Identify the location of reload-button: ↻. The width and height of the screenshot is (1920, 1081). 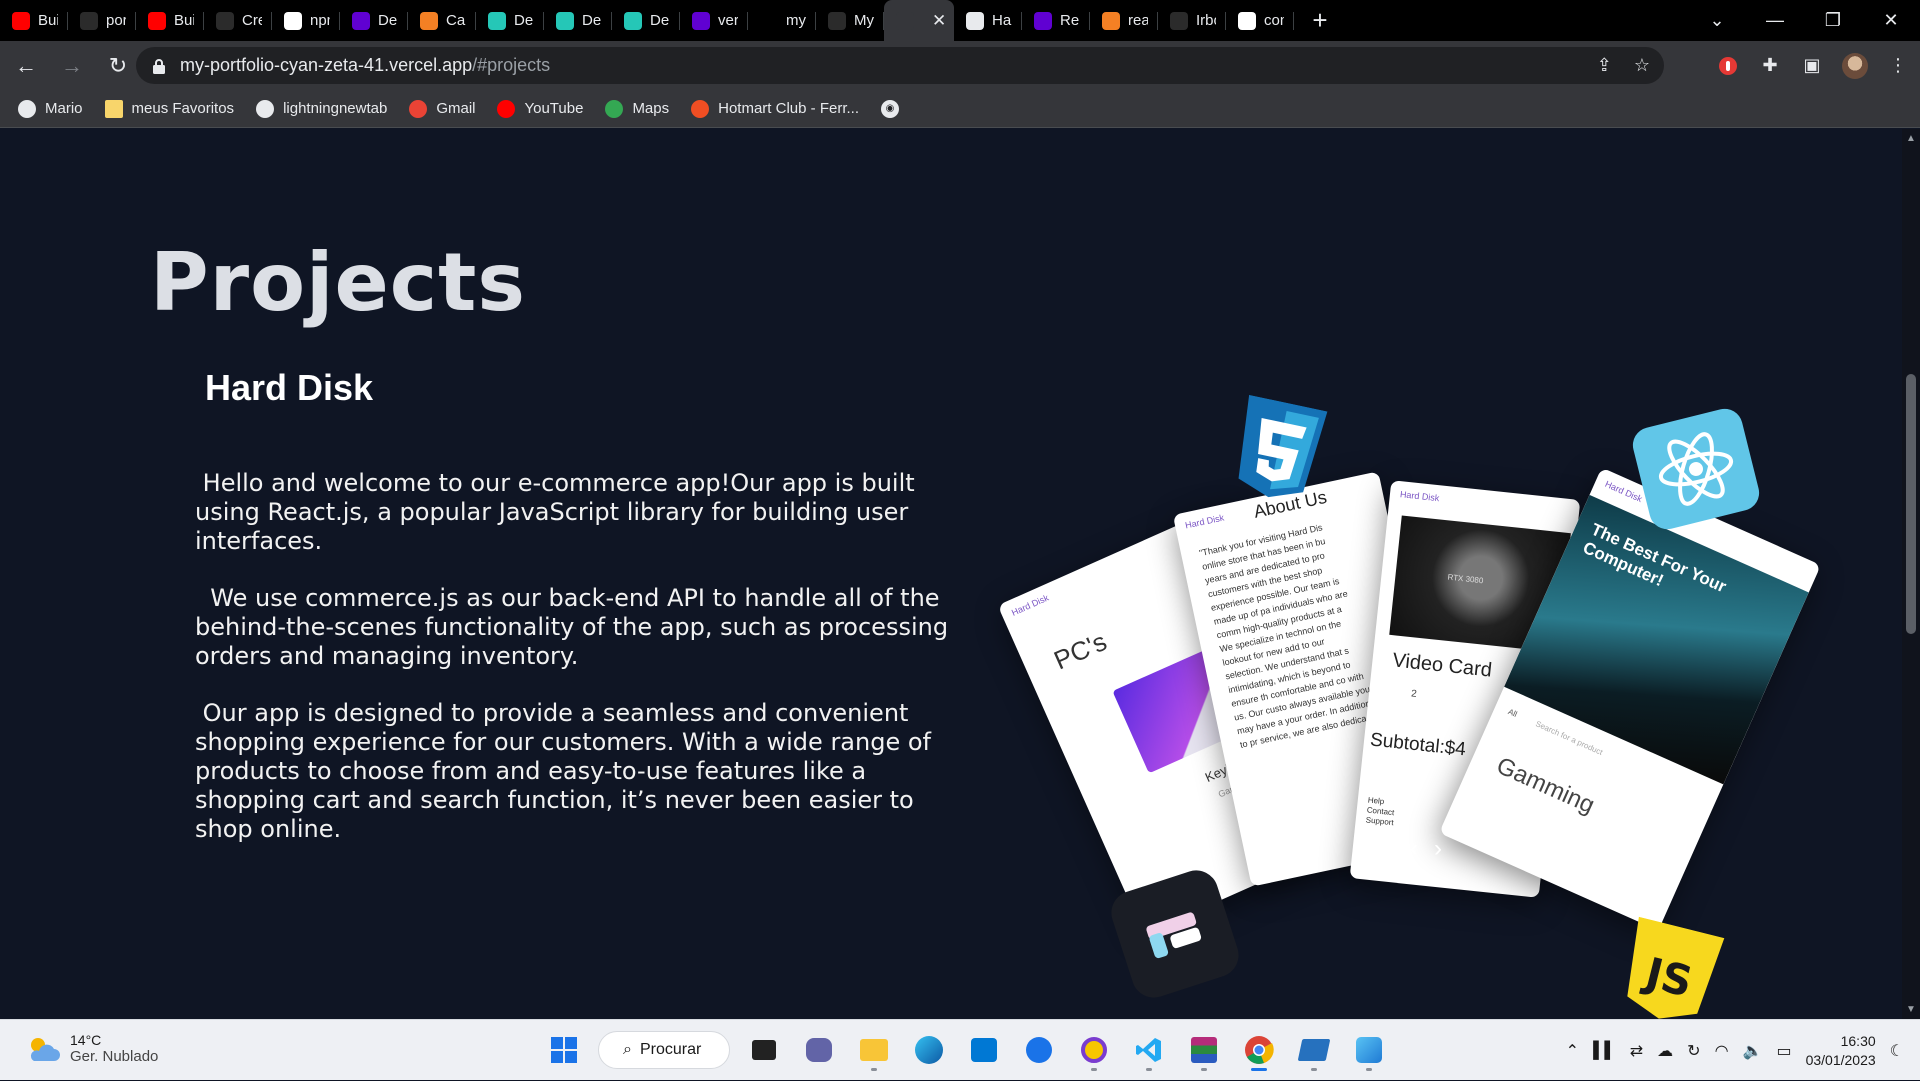
(118, 66).